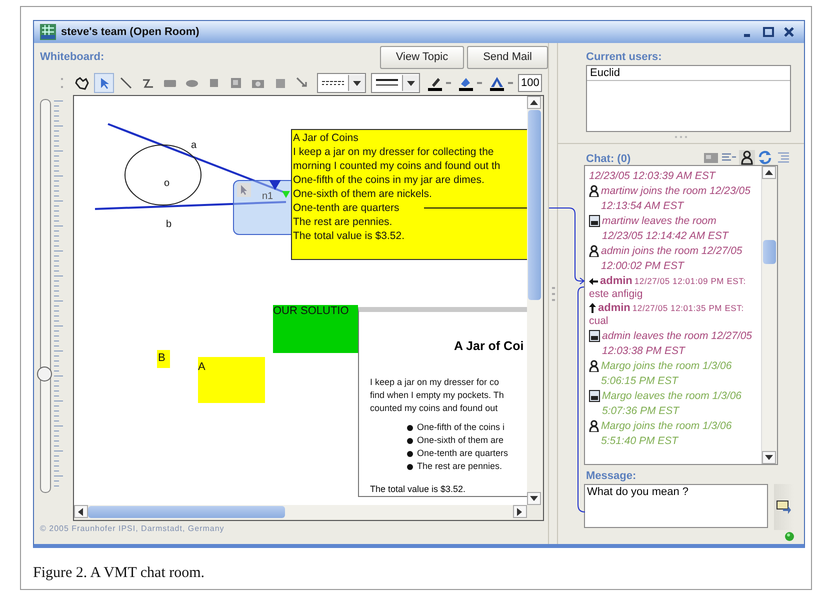 The image size is (825, 595). I want to click on bullet-text: The rest are pennies., so click(459, 466).